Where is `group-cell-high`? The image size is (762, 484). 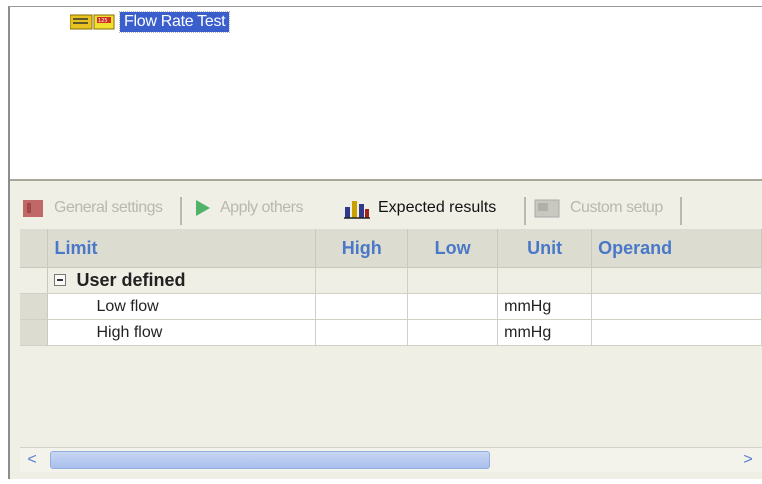
group-cell-high is located at coordinates (362, 280).